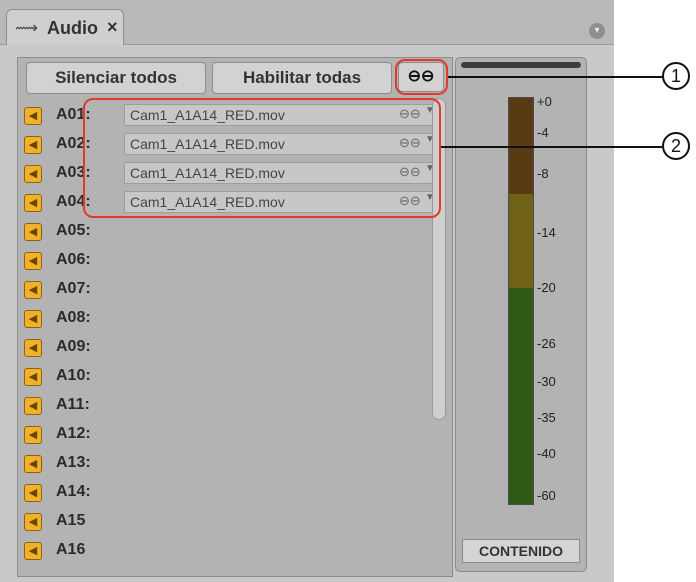 The height and width of the screenshot is (582, 696). I want to click on meter-yellow-zone, so click(521, 241).